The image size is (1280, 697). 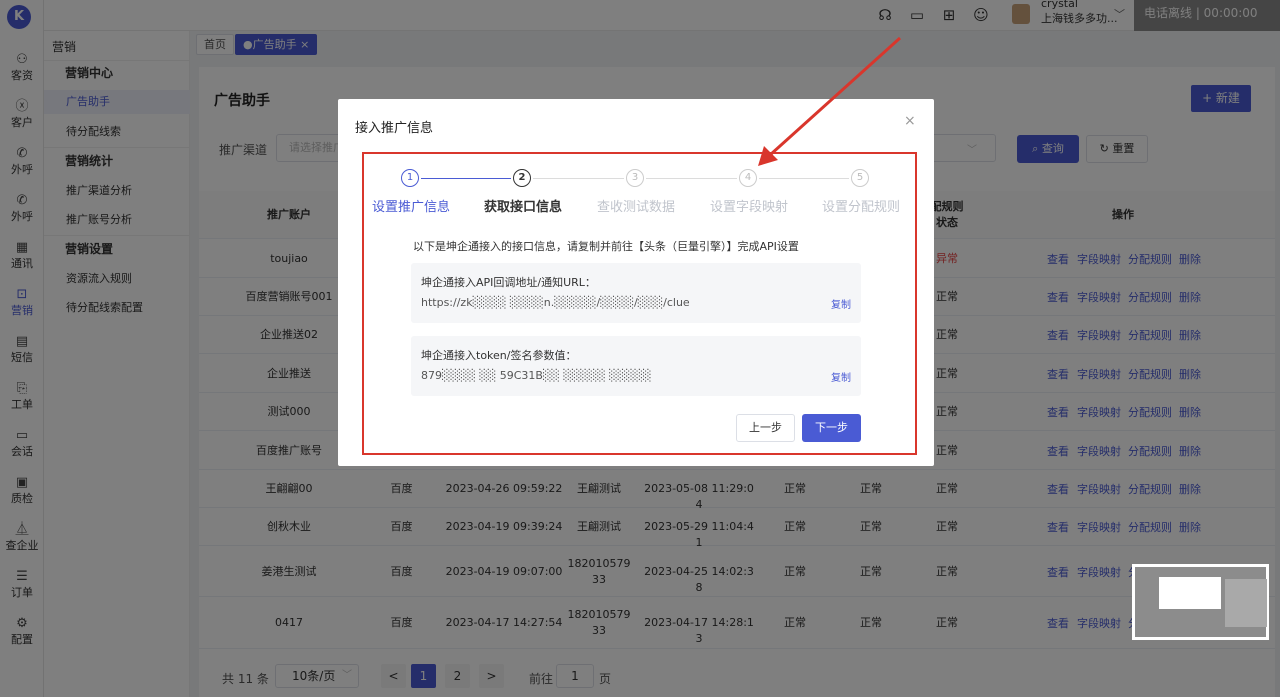 What do you see at coordinates (1190, 593) in the screenshot?
I see `thumbnail-modal` at bounding box center [1190, 593].